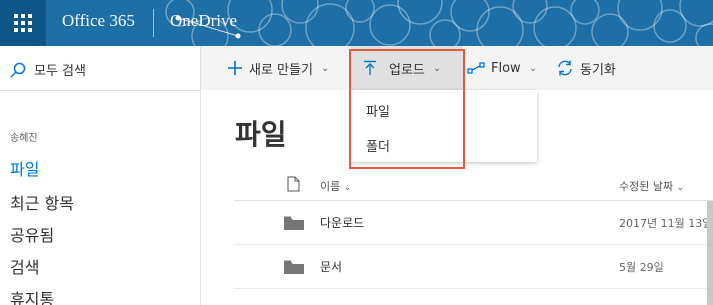  What do you see at coordinates (100, 90) in the screenshot?
I see `nav-divider` at bounding box center [100, 90].